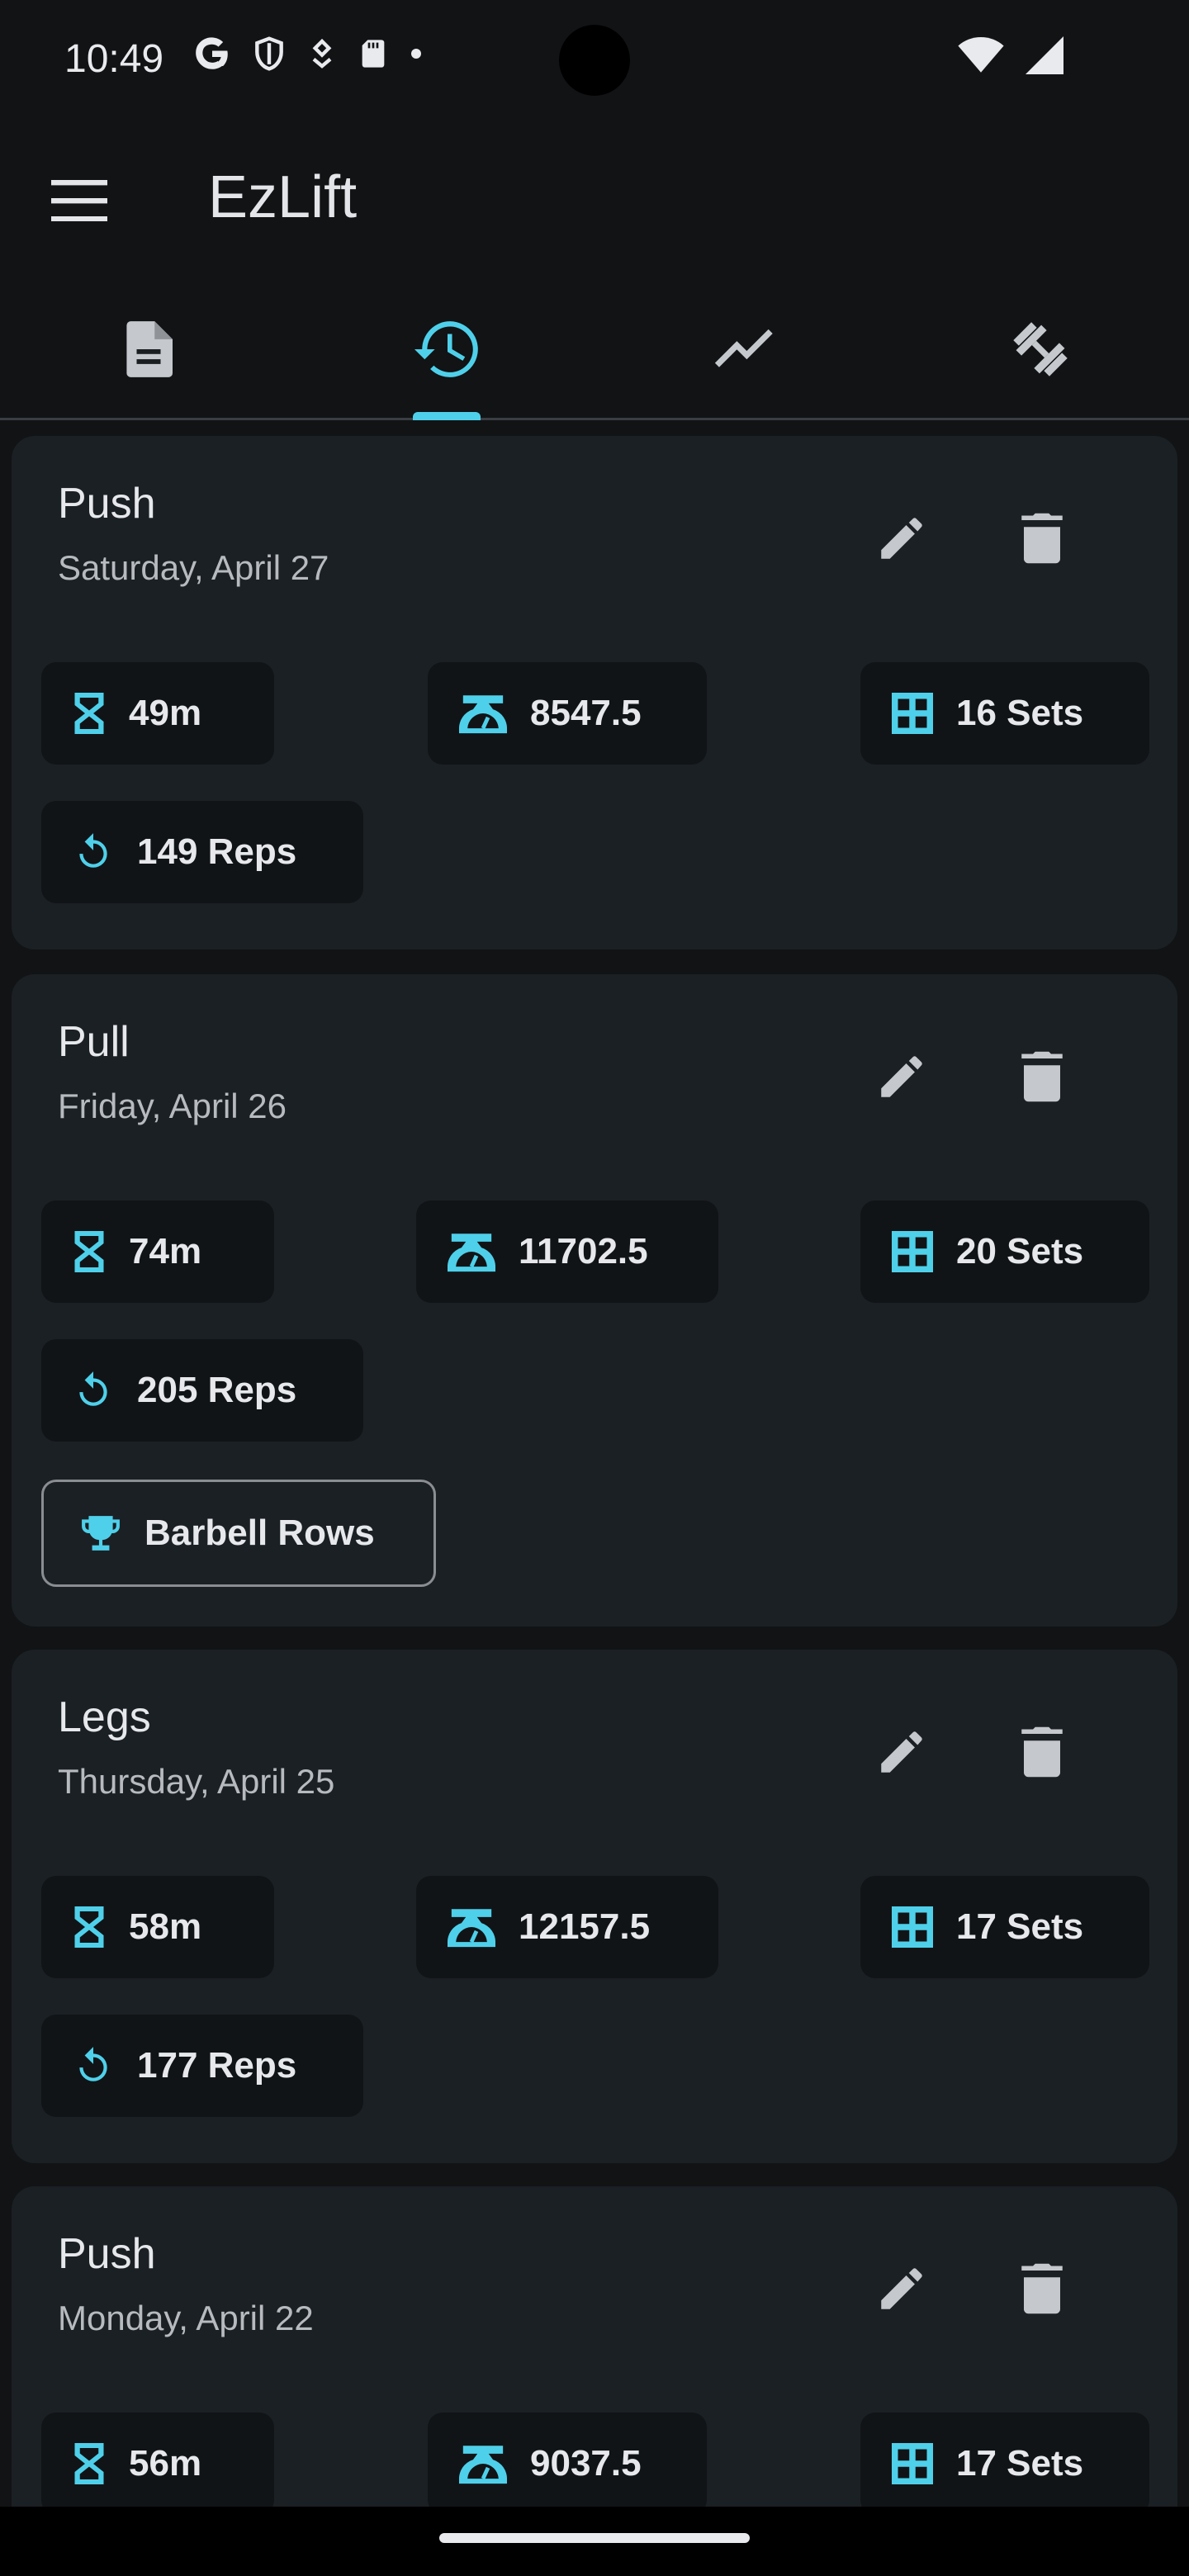 The width and height of the screenshot is (1189, 2576). I want to click on workout-date: Thursday, April 25, so click(196, 1781).